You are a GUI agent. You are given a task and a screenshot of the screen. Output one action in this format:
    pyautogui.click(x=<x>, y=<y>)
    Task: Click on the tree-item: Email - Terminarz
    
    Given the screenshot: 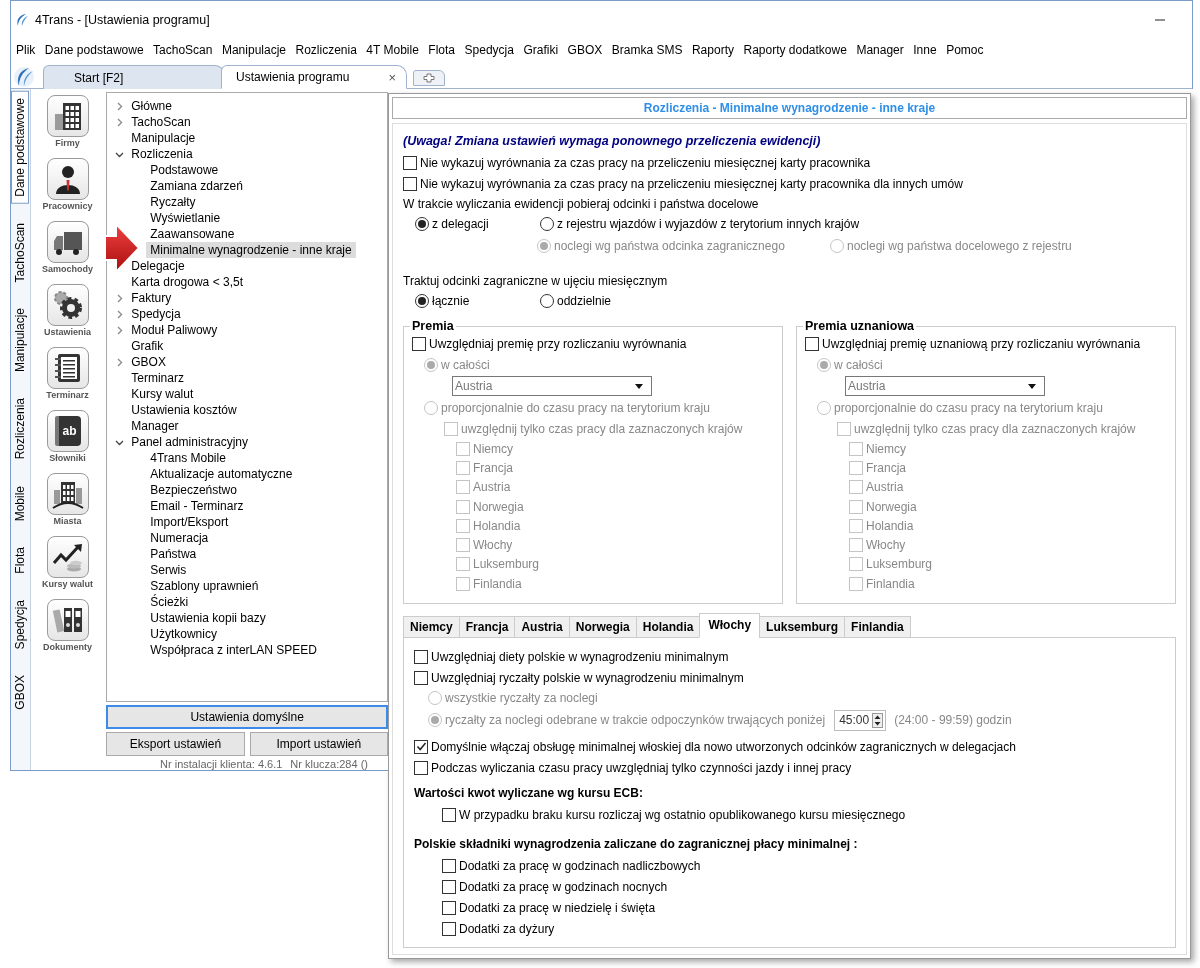 What is the action you would take?
    pyautogui.click(x=199, y=506)
    